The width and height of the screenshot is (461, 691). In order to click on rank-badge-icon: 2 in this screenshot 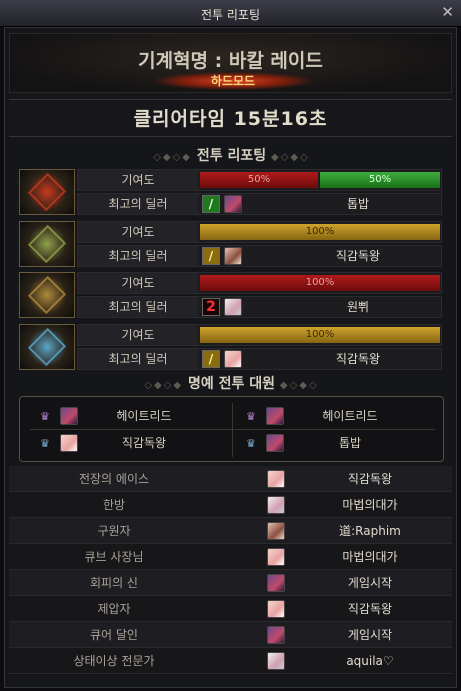, I will do `click(211, 307)`.